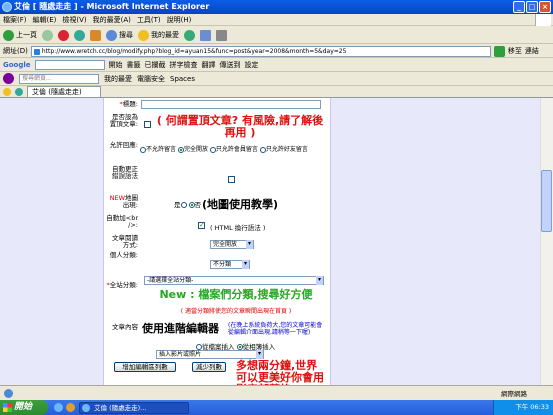 This screenshot has width=553, height=415. I want to click on title-label: *標題:, so click(128, 104).